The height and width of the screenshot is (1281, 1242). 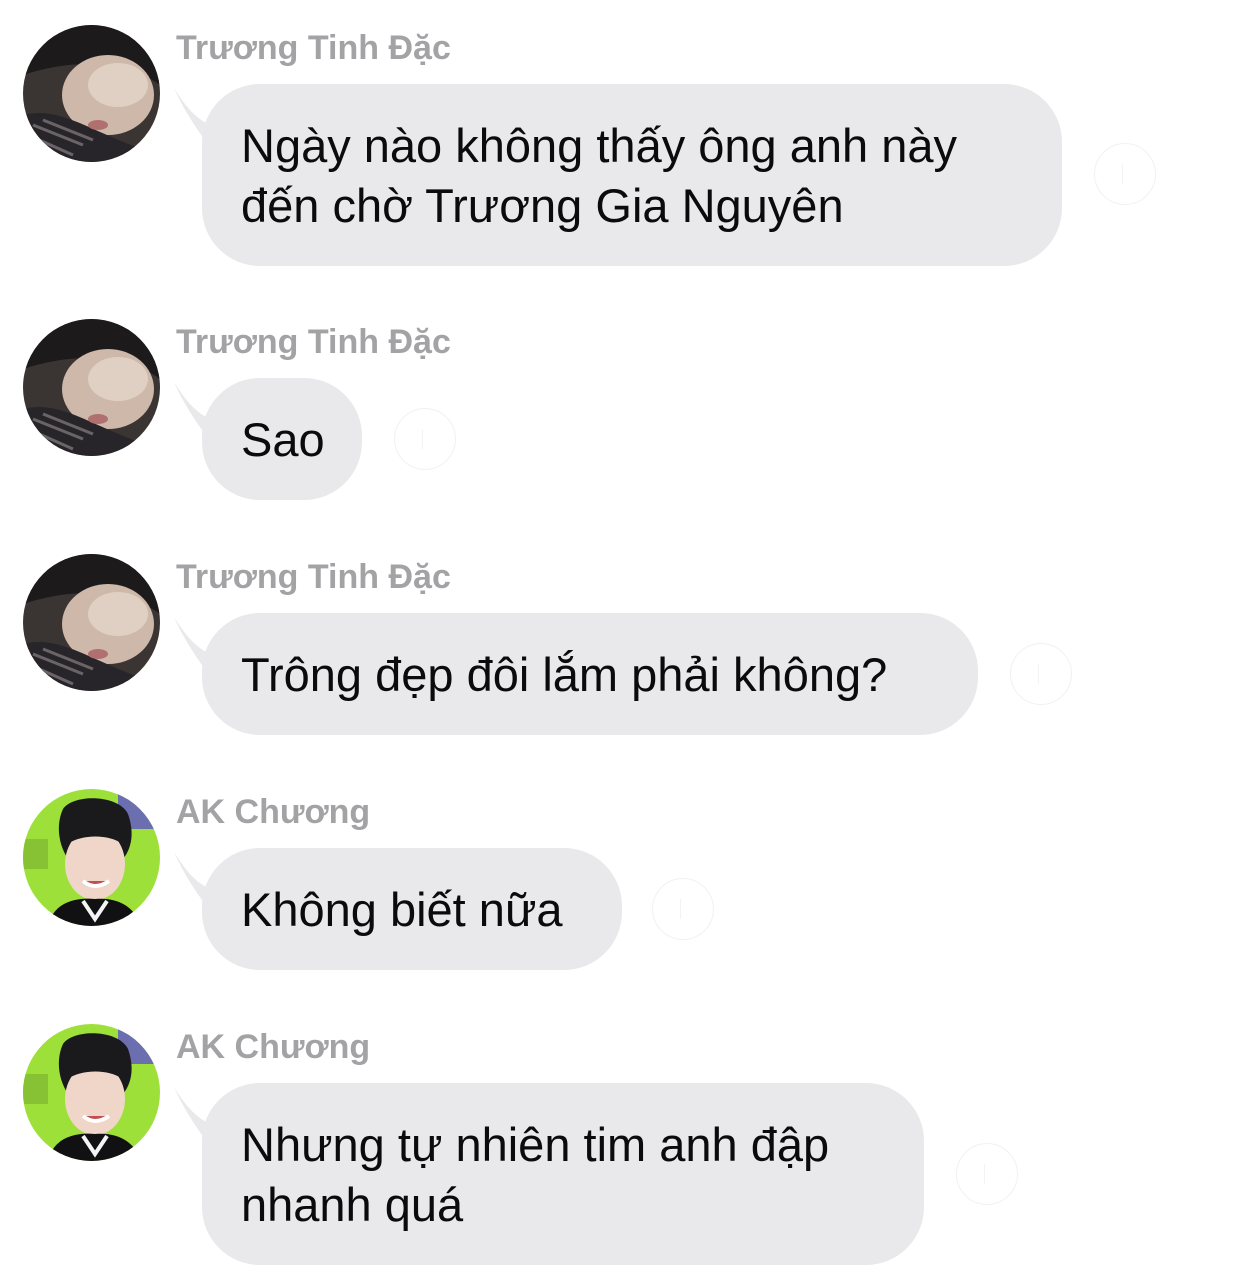 What do you see at coordinates (564, 674) in the screenshot?
I see `message-line: Trông đẹp đôi lắm phải không?` at bounding box center [564, 674].